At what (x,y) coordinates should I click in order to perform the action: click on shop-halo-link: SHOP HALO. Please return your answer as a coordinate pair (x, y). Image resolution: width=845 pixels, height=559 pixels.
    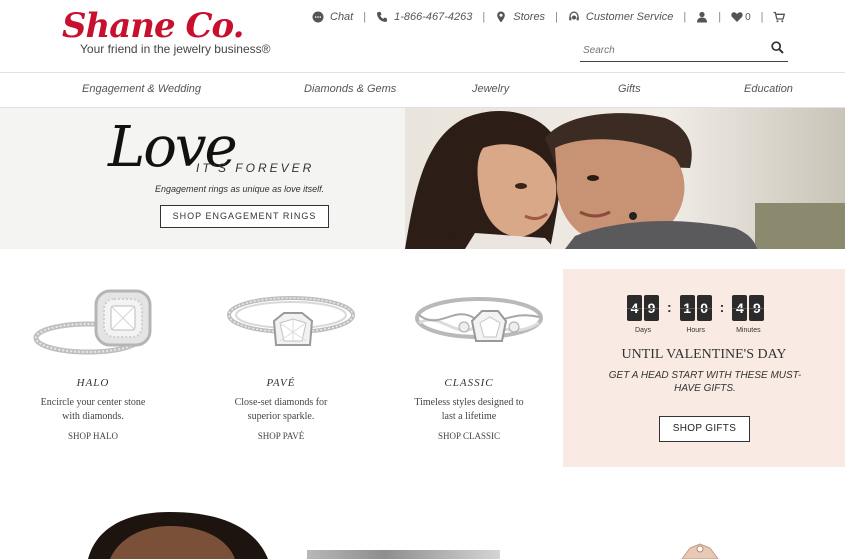
    Looking at the image, I should click on (93, 436).